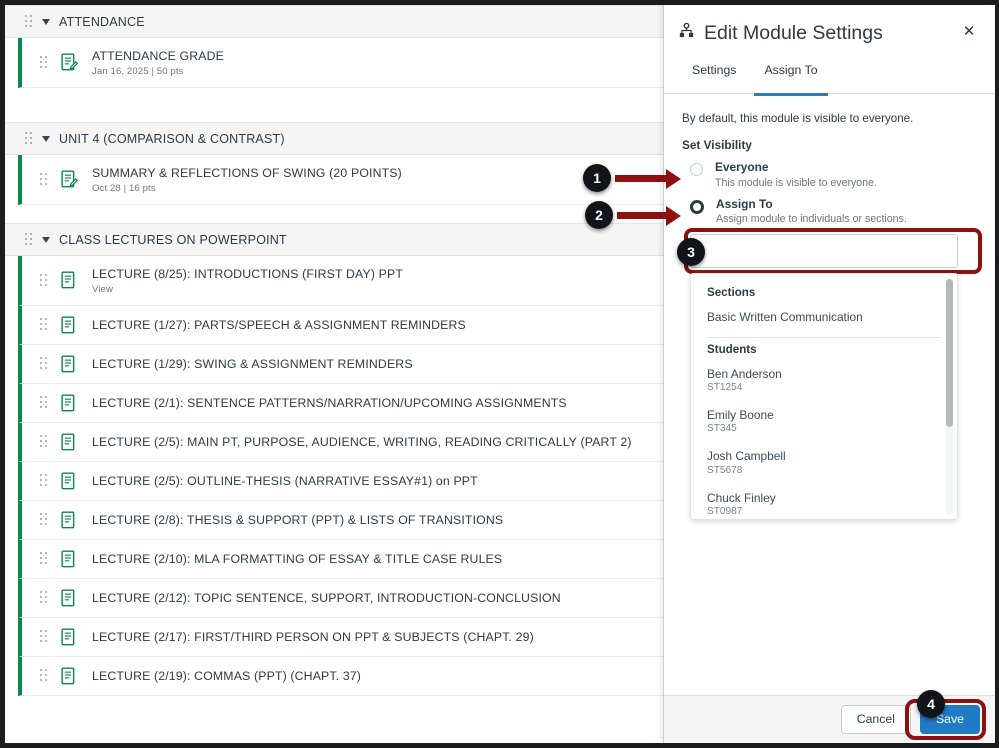  I want to click on module-header: UNIT 4 (COMPARISON & CONTRAST), so click(334, 138).